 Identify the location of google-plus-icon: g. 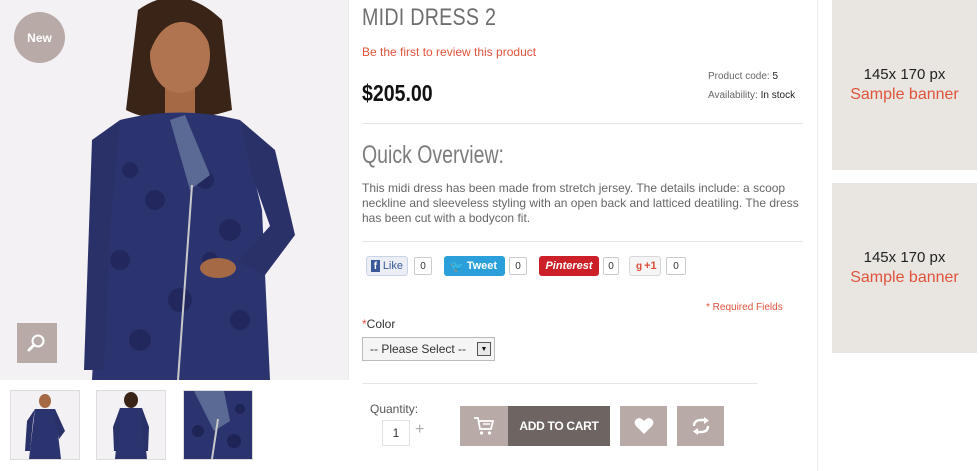
(639, 266).